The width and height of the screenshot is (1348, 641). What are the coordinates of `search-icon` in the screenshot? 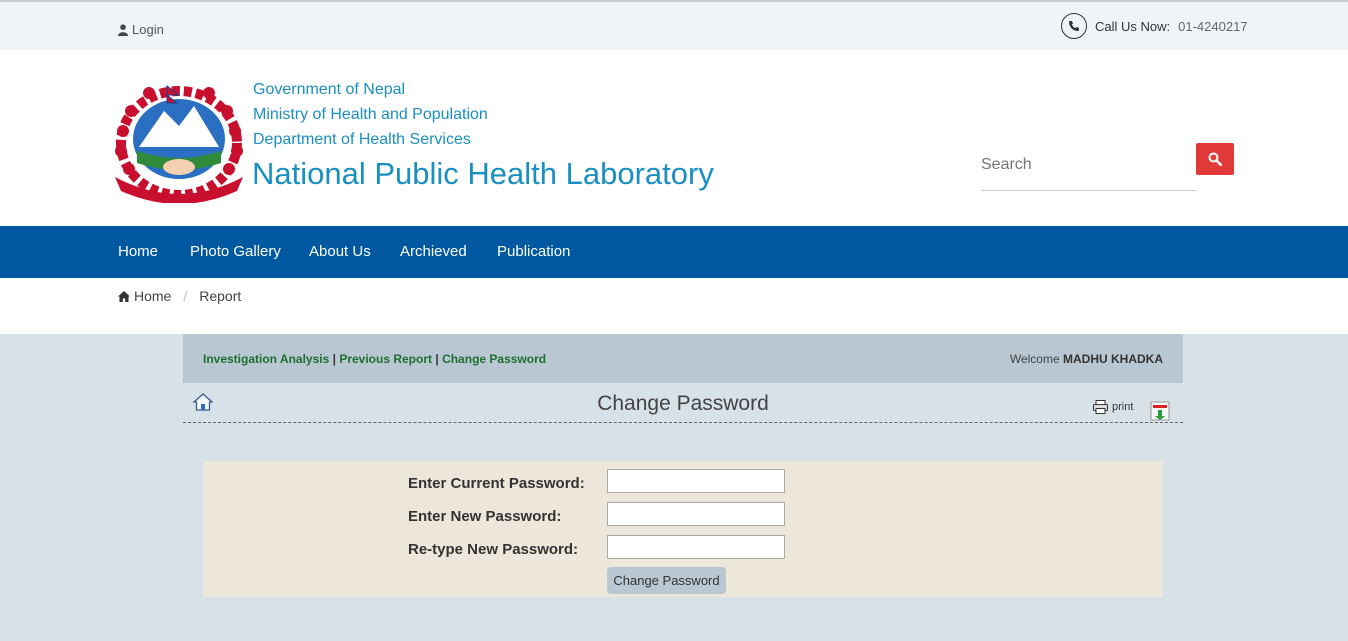 It's located at (1215, 159).